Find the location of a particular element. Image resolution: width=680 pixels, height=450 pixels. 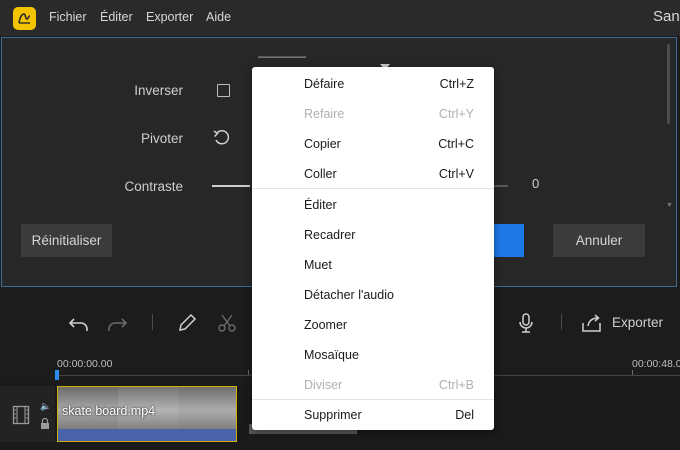

app-logo-icon is located at coordinates (24, 18).